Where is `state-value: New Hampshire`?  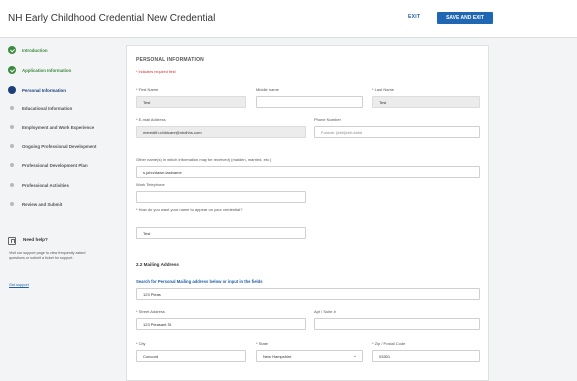
state-value: New Hampshire is located at coordinates (277, 356).